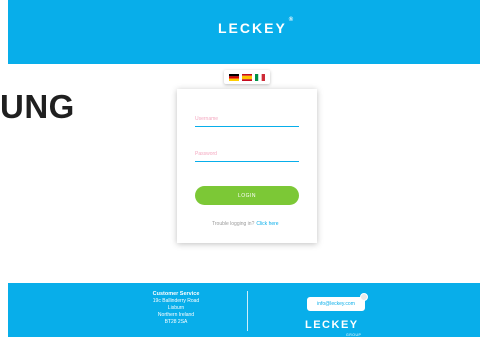 The image size is (480, 337). Describe the element at coordinates (291, 20) in the screenshot. I see `registered-mark: ®` at that location.